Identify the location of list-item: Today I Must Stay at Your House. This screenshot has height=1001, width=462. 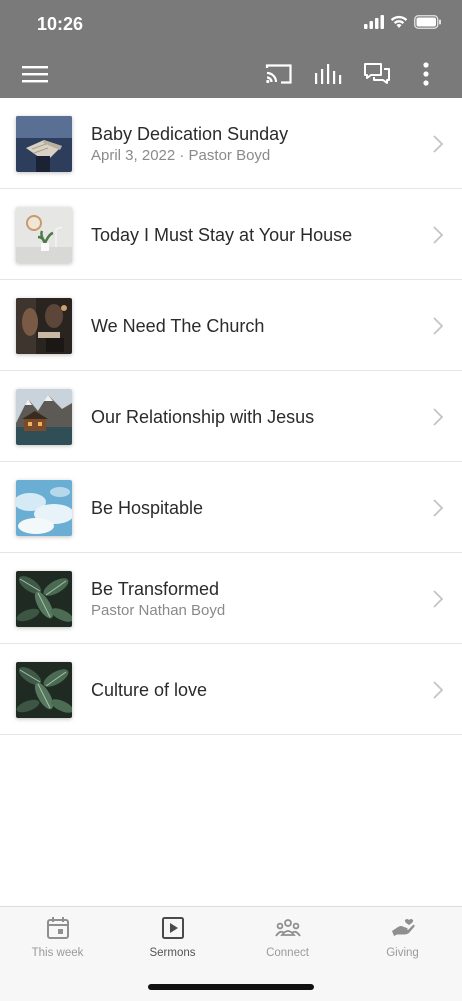
(231, 234).